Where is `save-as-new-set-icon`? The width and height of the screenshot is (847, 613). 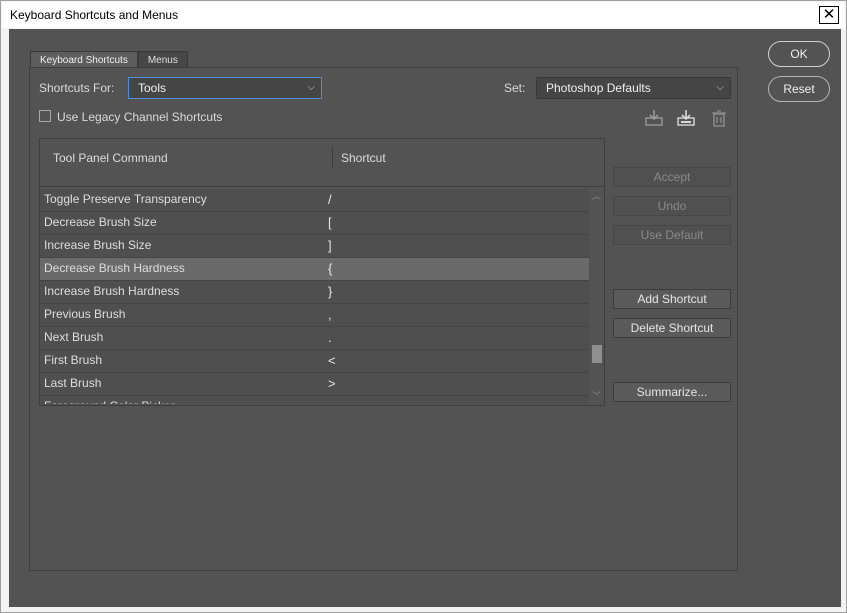
save-as-new-set-icon is located at coordinates (686, 118).